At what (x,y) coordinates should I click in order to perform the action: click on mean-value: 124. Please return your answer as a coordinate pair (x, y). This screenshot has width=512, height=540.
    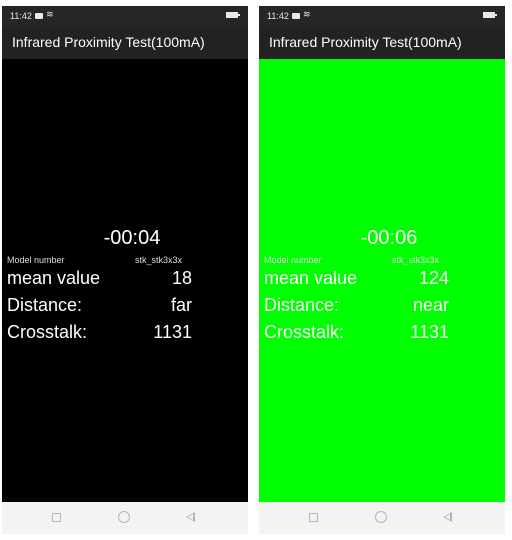
    Looking at the image, I should click on (433, 278).